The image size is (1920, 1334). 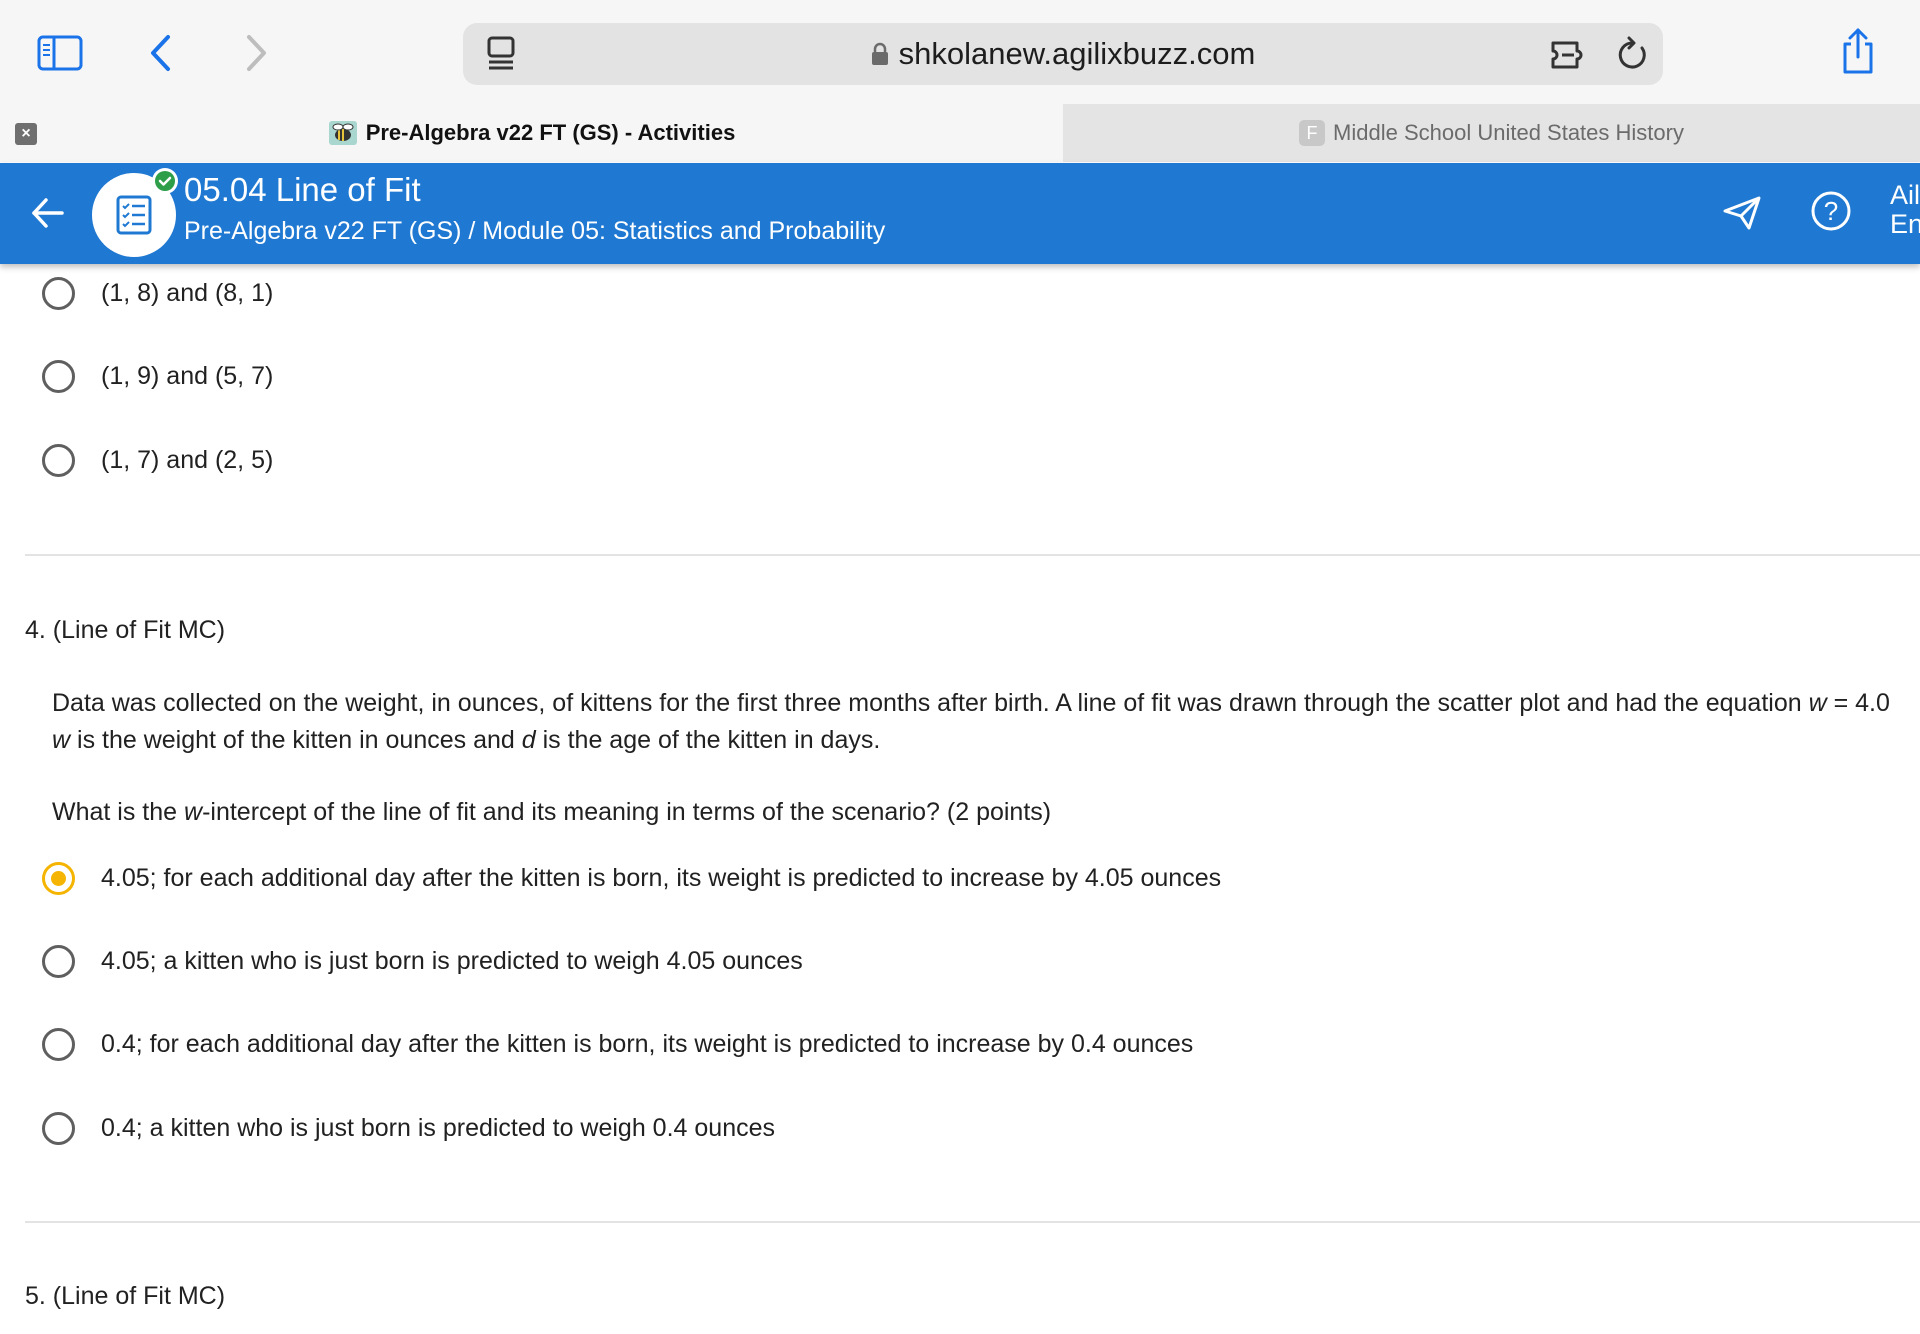 I want to click on radio-button-selected, so click(x=58, y=878).